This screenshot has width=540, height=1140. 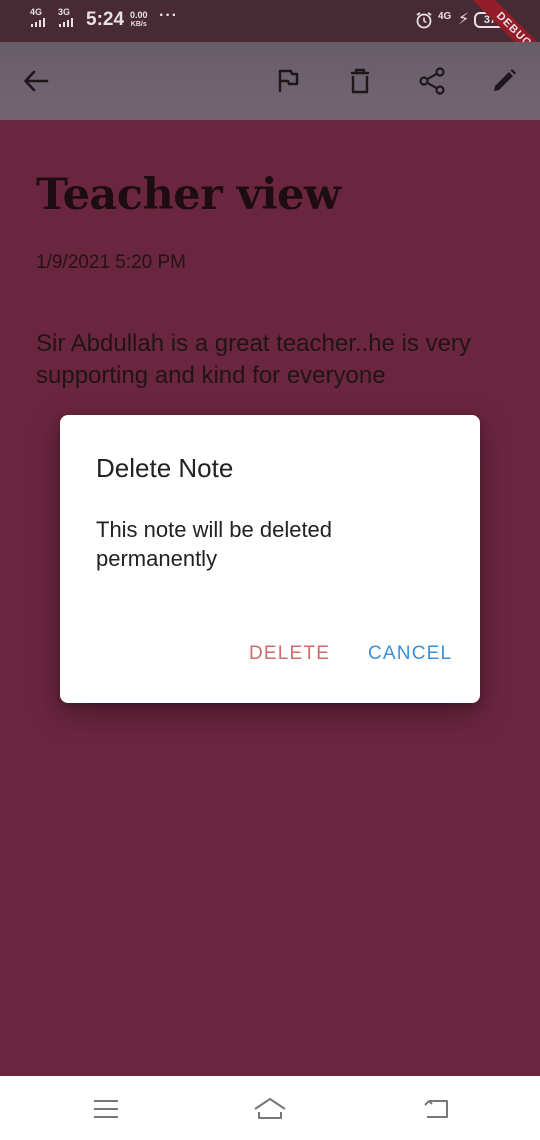 I want to click on system-back-button, so click(x=436, y=1109).